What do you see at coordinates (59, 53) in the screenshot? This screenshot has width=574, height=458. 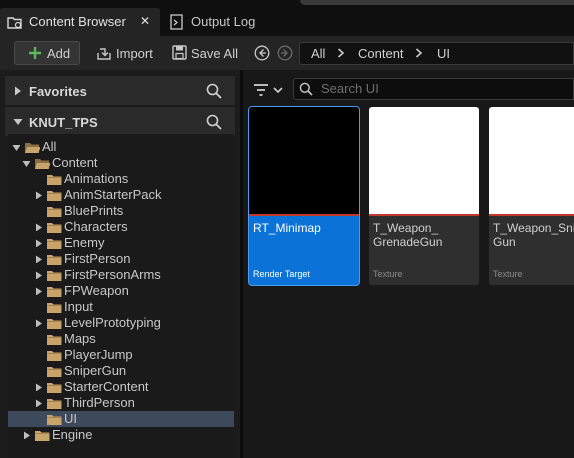 I see `add-button-label: Add` at bounding box center [59, 53].